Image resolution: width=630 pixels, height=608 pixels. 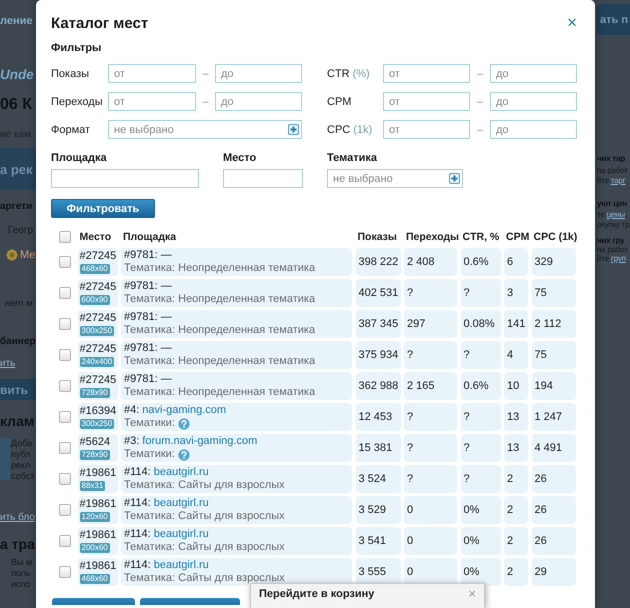 What do you see at coordinates (200, 441) in the screenshot?
I see `site-link: forum.navi-gaming.com` at bounding box center [200, 441].